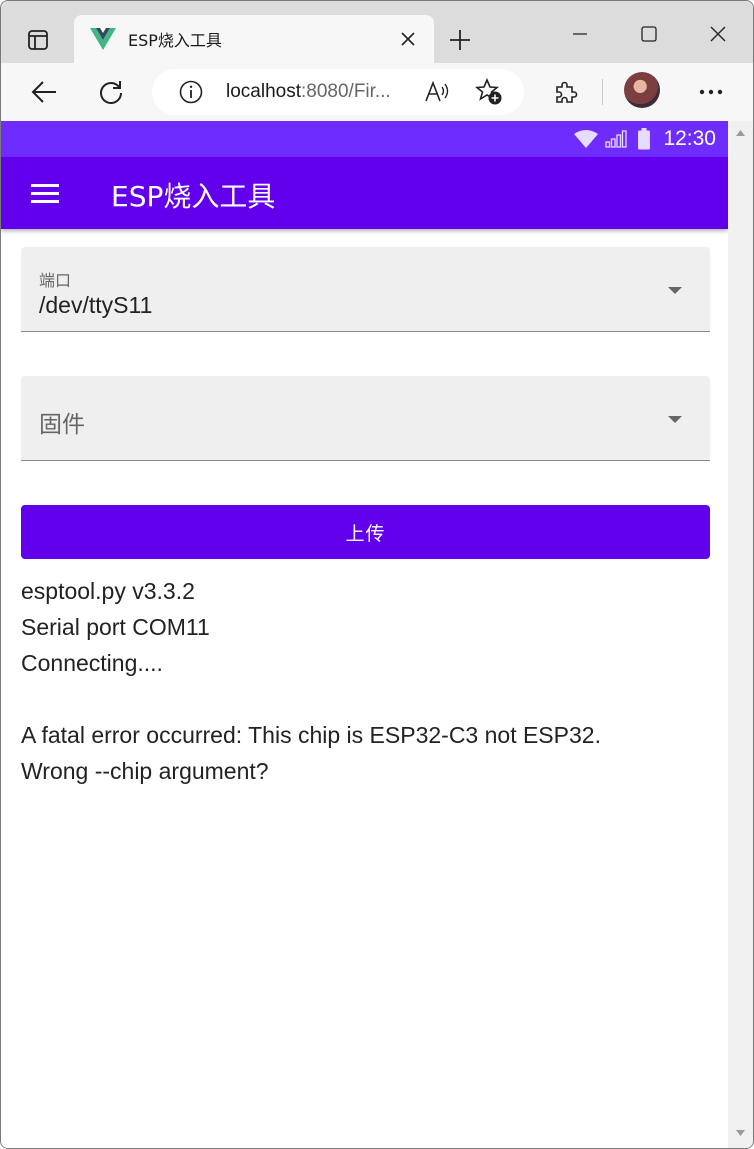 Image resolution: width=754 pixels, height=1149 pixels. I want to click on back-button, so click(44, 92).